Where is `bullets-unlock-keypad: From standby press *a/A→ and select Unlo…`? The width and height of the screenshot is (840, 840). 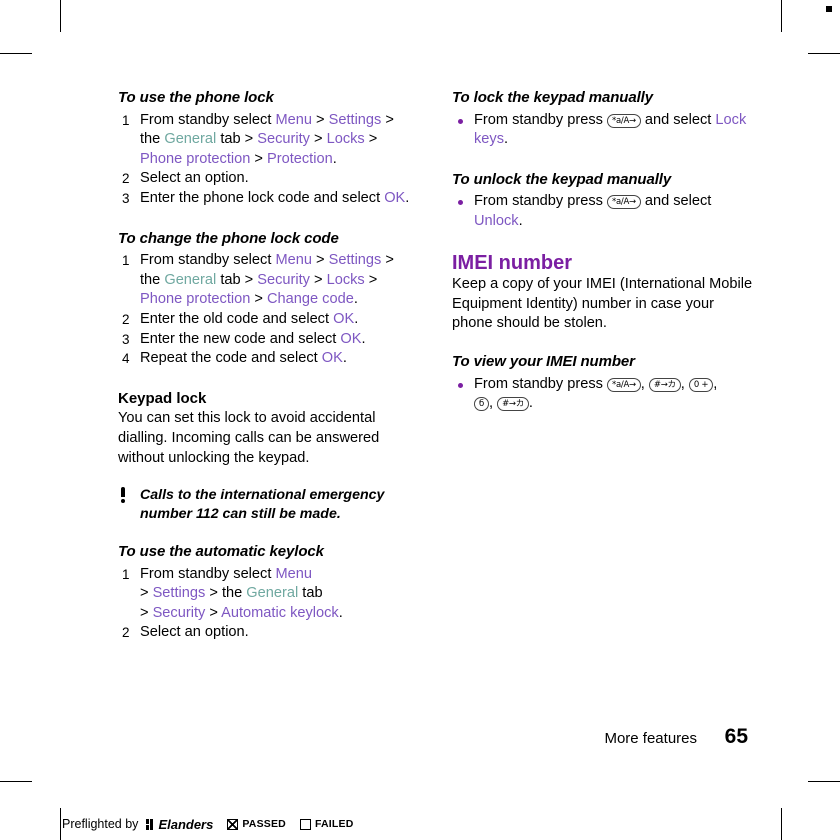
bullets-unlock-keypad: From standby press *a/A→ and select Unlo… is located at coordinates (604, 211).